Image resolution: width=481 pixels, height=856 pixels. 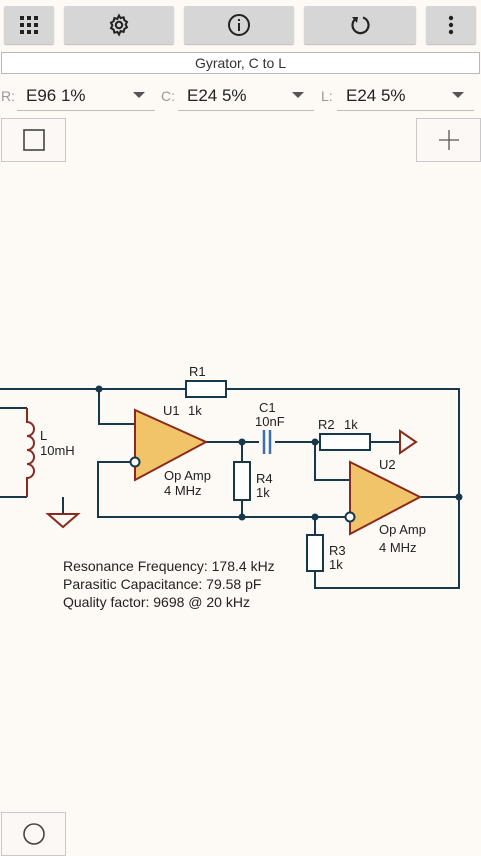 I want to click on r1-name: R1, so click(x=197, y=371).